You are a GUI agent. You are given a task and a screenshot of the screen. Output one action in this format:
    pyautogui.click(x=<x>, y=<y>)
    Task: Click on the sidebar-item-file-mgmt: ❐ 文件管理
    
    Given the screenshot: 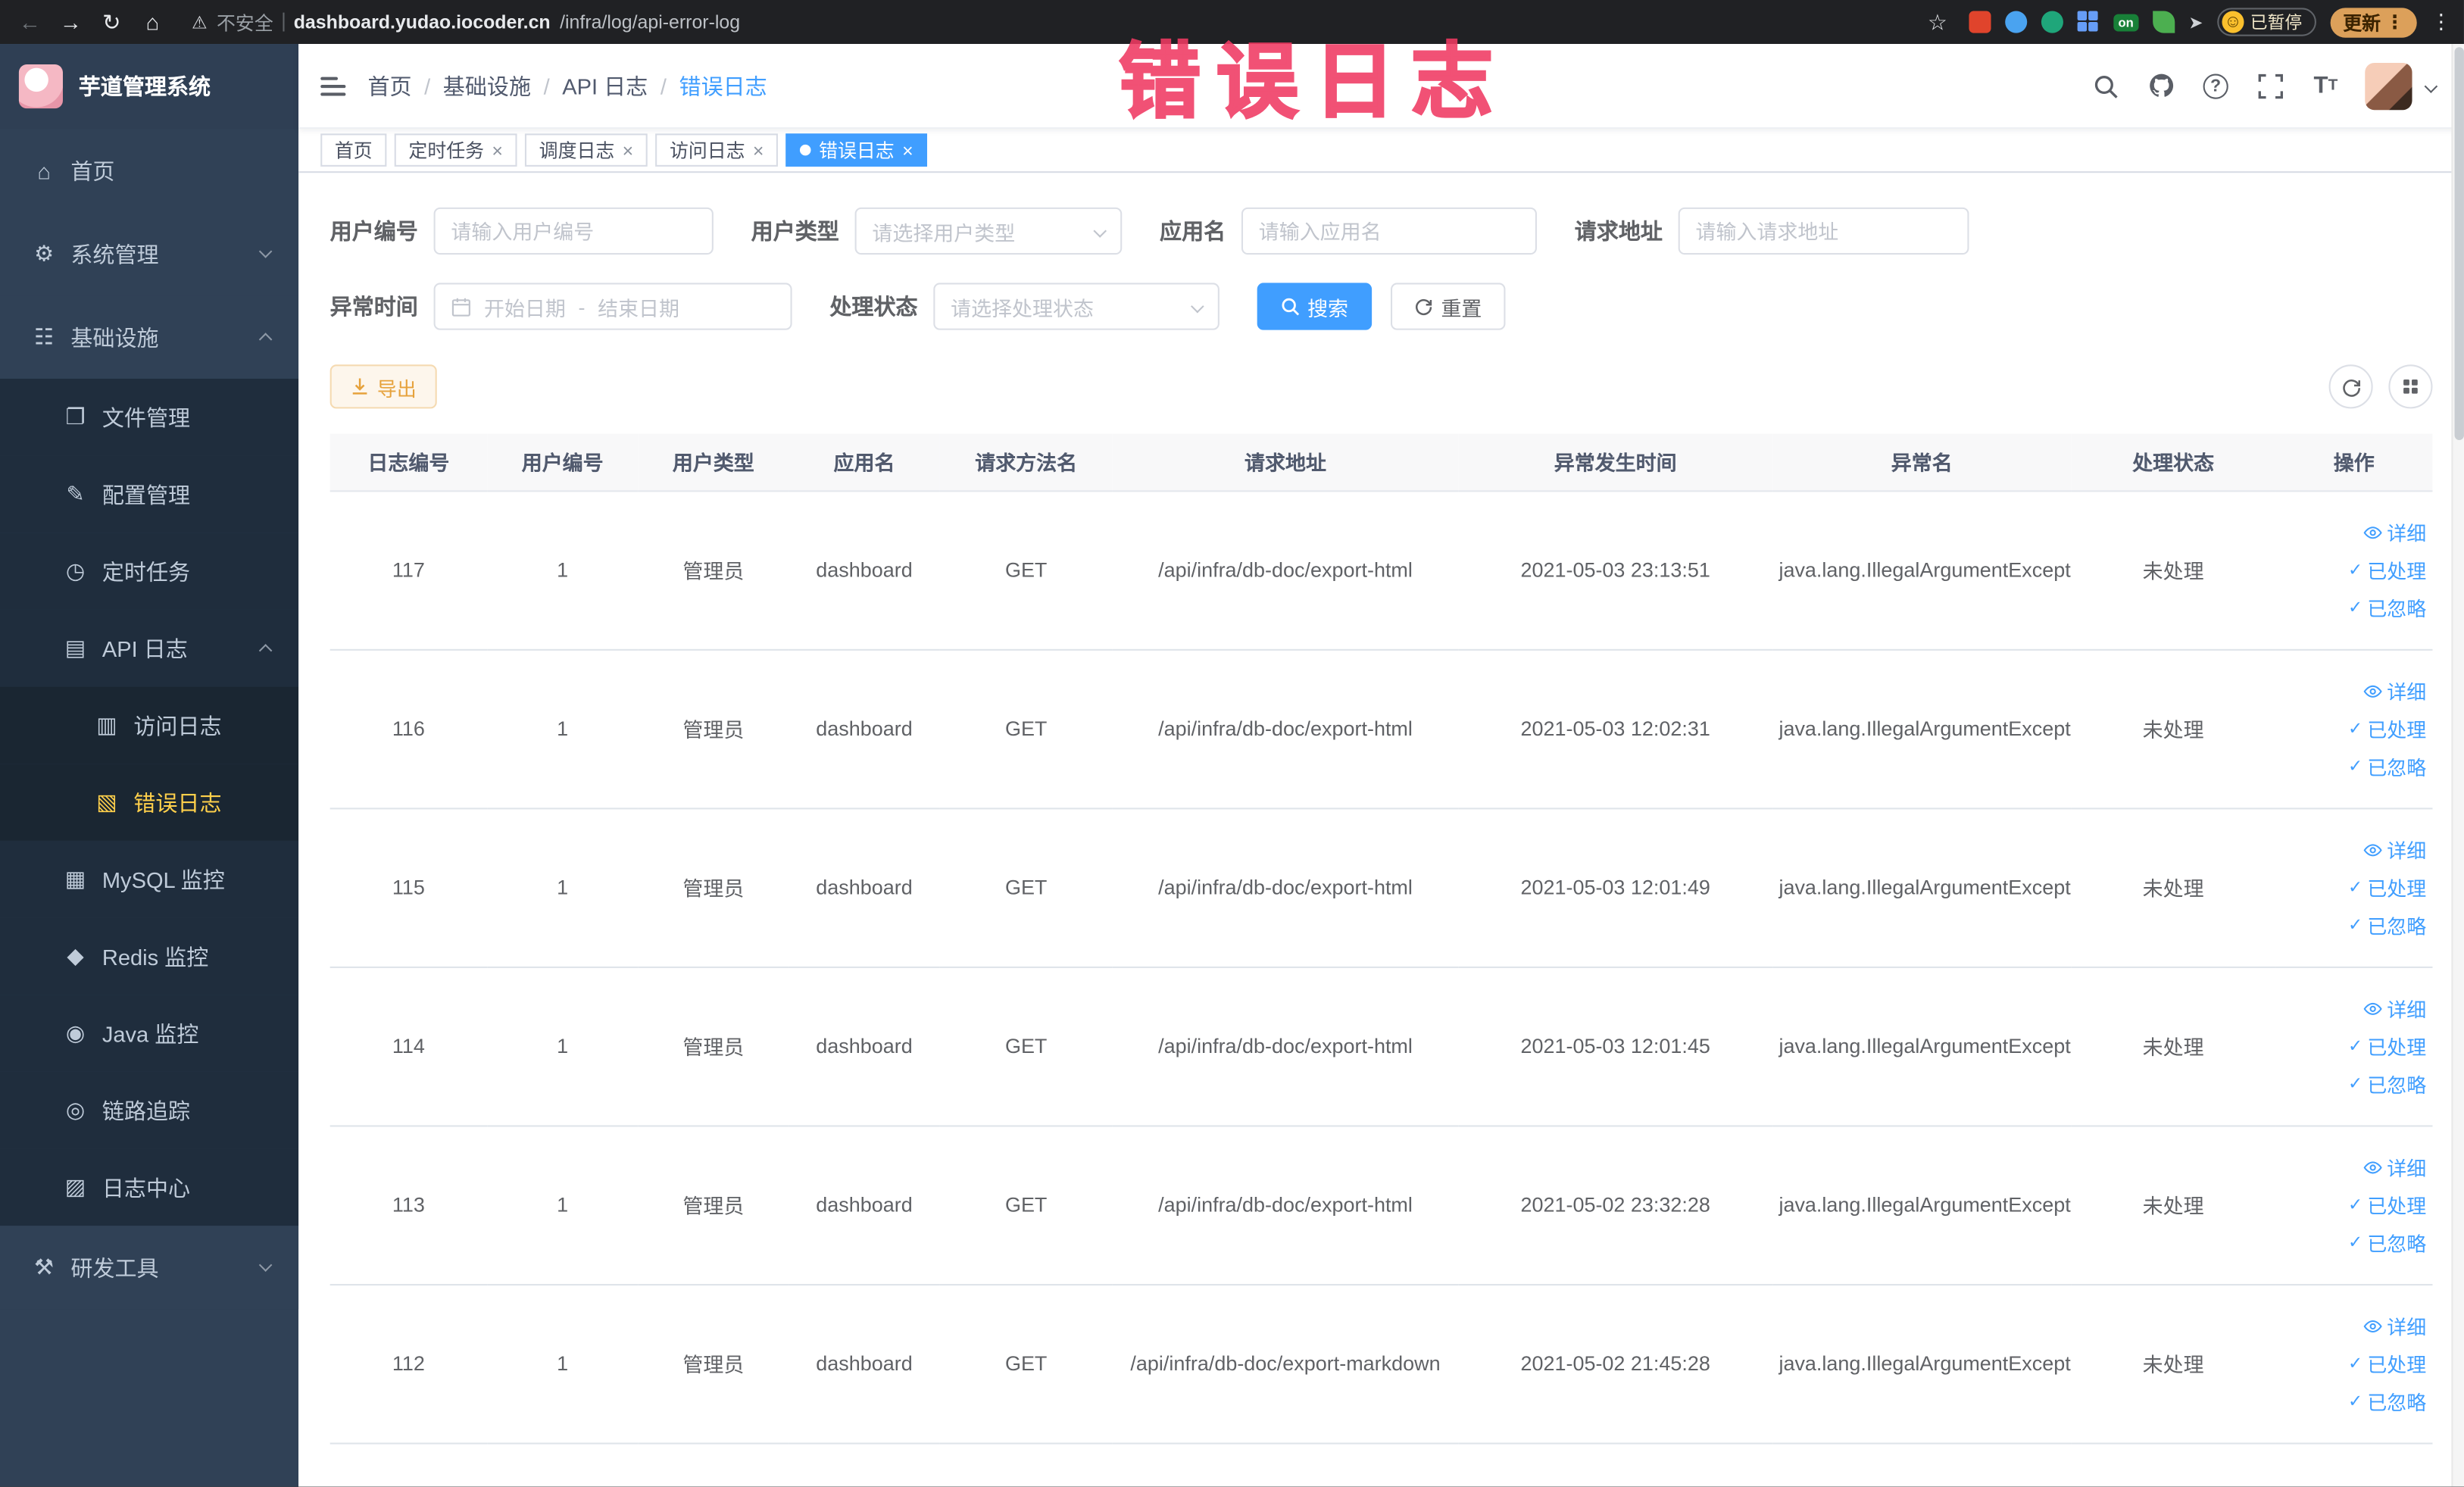 What is the action you would take?
    pyautogui.click(x=149, y=417)
    